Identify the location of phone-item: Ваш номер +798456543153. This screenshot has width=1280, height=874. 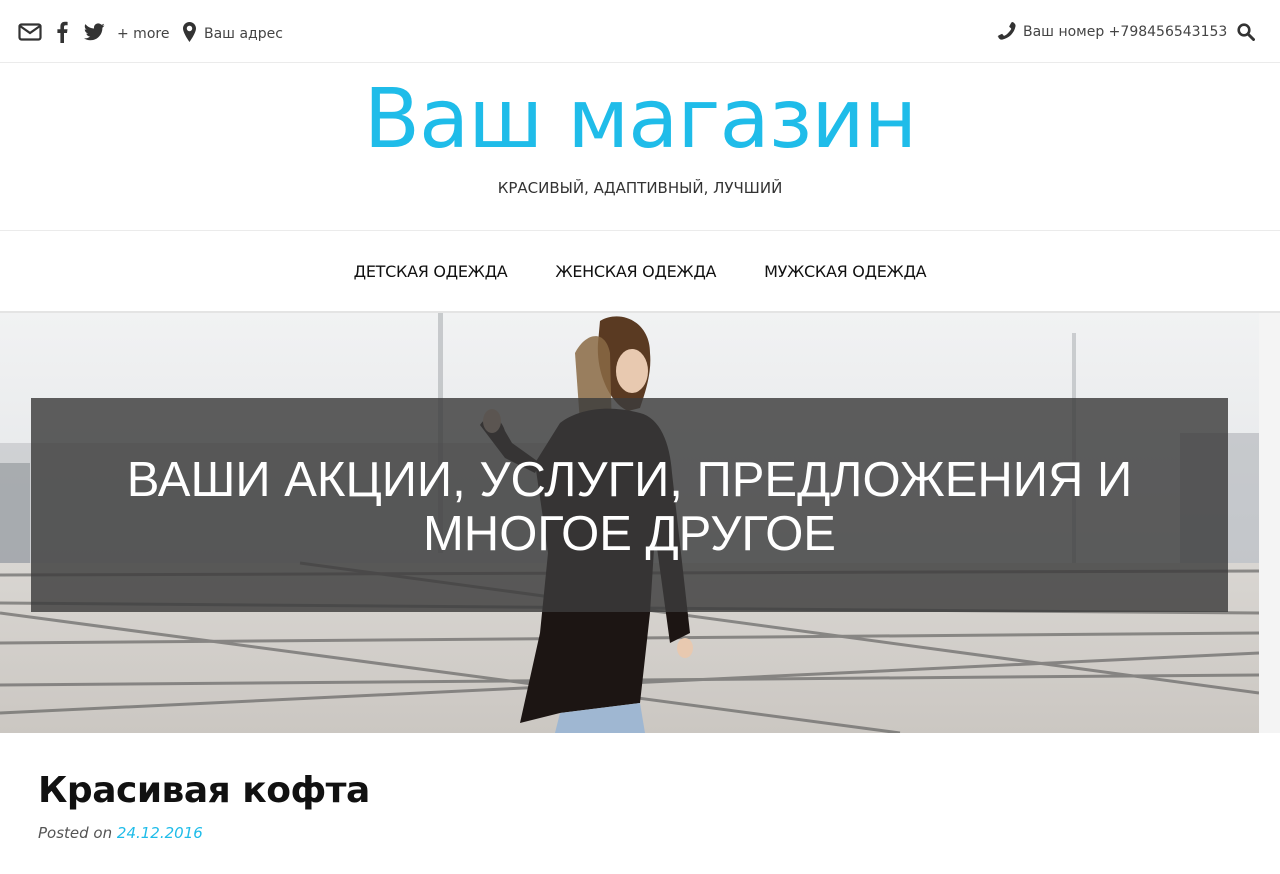
(1112, 31).